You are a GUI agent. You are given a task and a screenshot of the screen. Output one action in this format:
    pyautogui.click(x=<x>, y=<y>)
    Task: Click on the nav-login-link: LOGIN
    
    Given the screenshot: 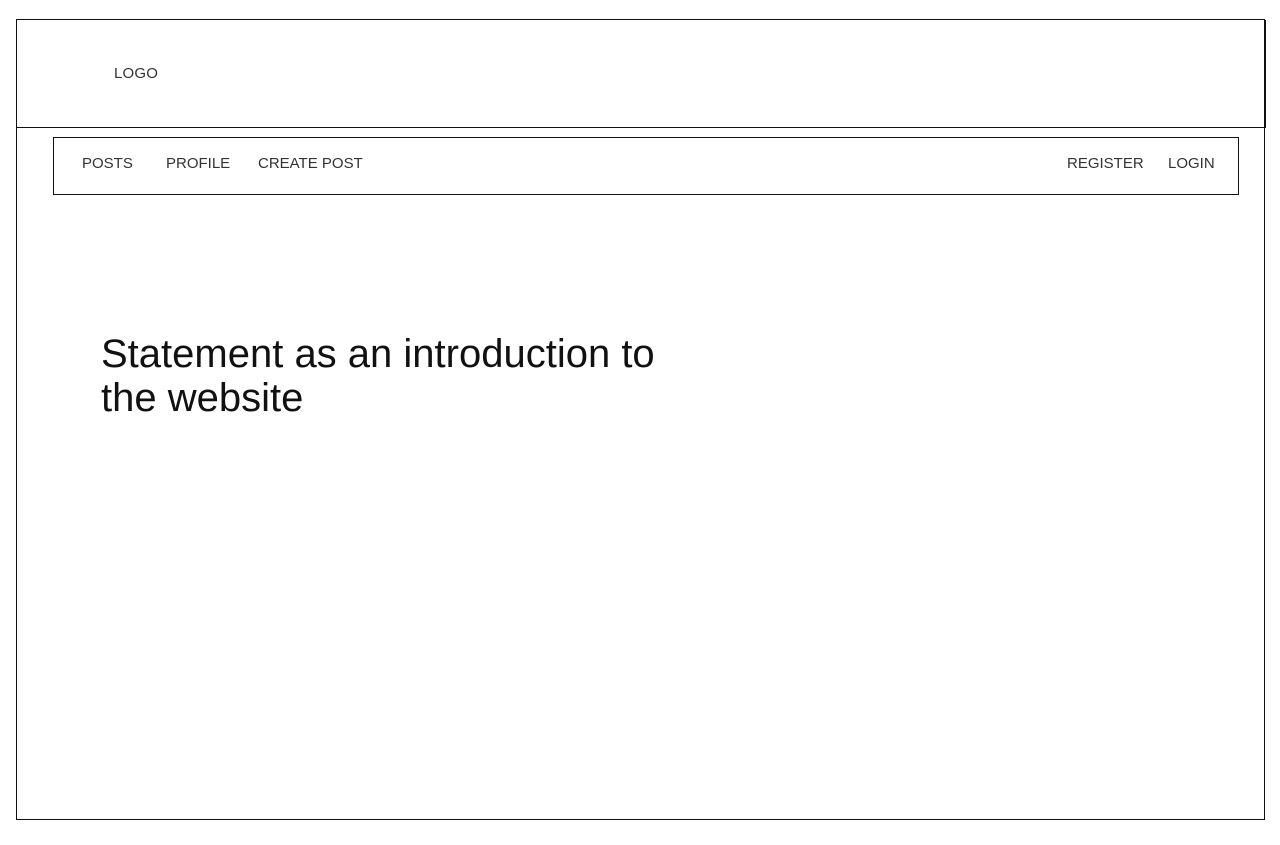 What is the action you would take?
    pyautogui.click(x=1191, y=163)
    